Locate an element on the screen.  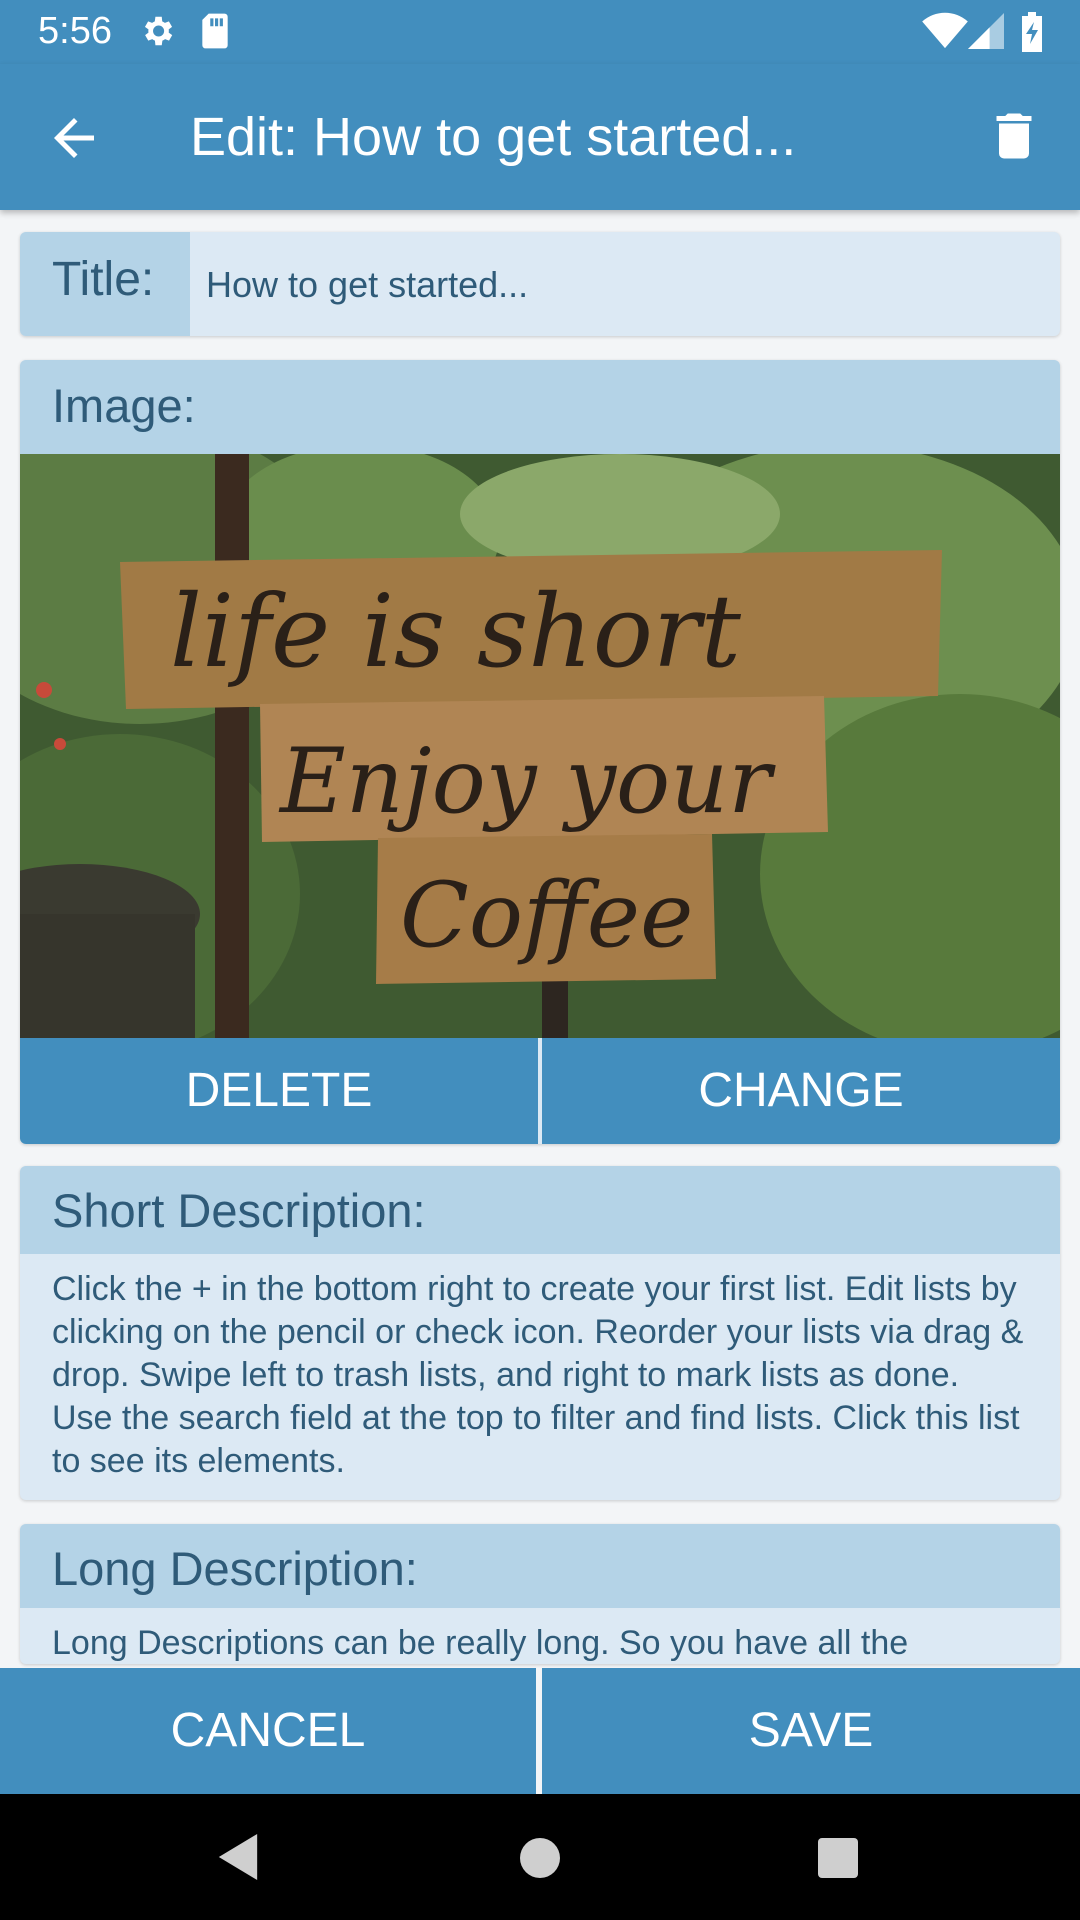
nav-back-icon is located at coordinates (238, 1859).